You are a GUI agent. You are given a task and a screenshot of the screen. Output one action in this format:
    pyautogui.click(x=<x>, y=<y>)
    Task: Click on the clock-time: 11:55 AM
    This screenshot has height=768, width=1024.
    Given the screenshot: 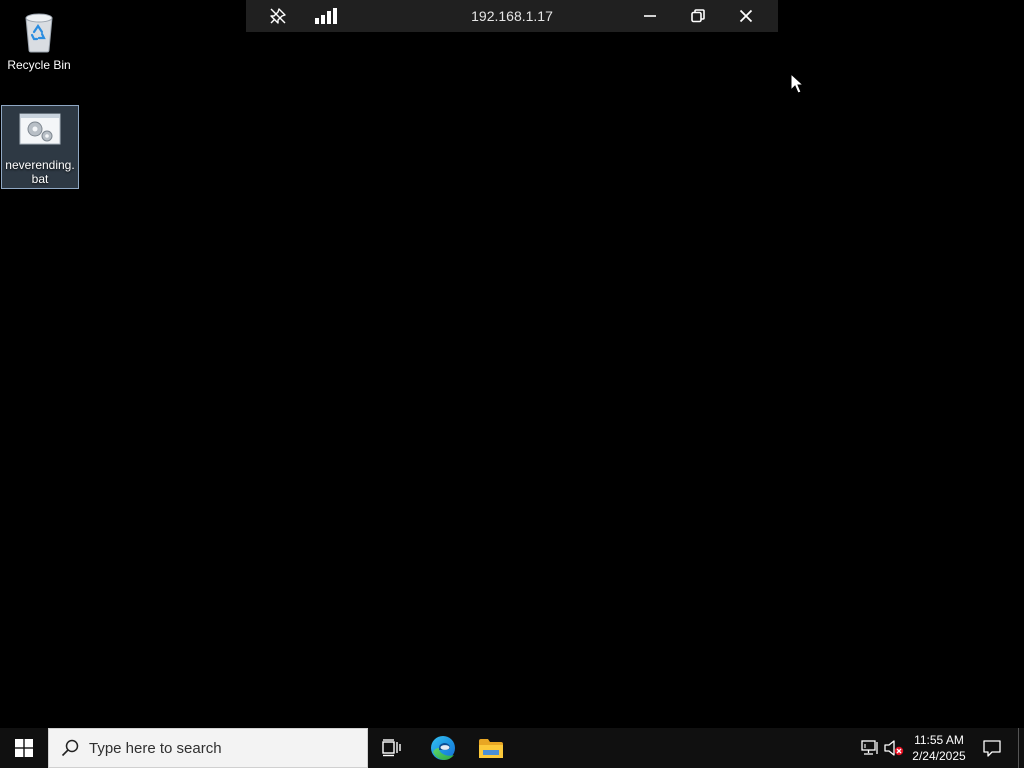 What is the action you would take?
    pyautogui.click(x=939, y=740)
    